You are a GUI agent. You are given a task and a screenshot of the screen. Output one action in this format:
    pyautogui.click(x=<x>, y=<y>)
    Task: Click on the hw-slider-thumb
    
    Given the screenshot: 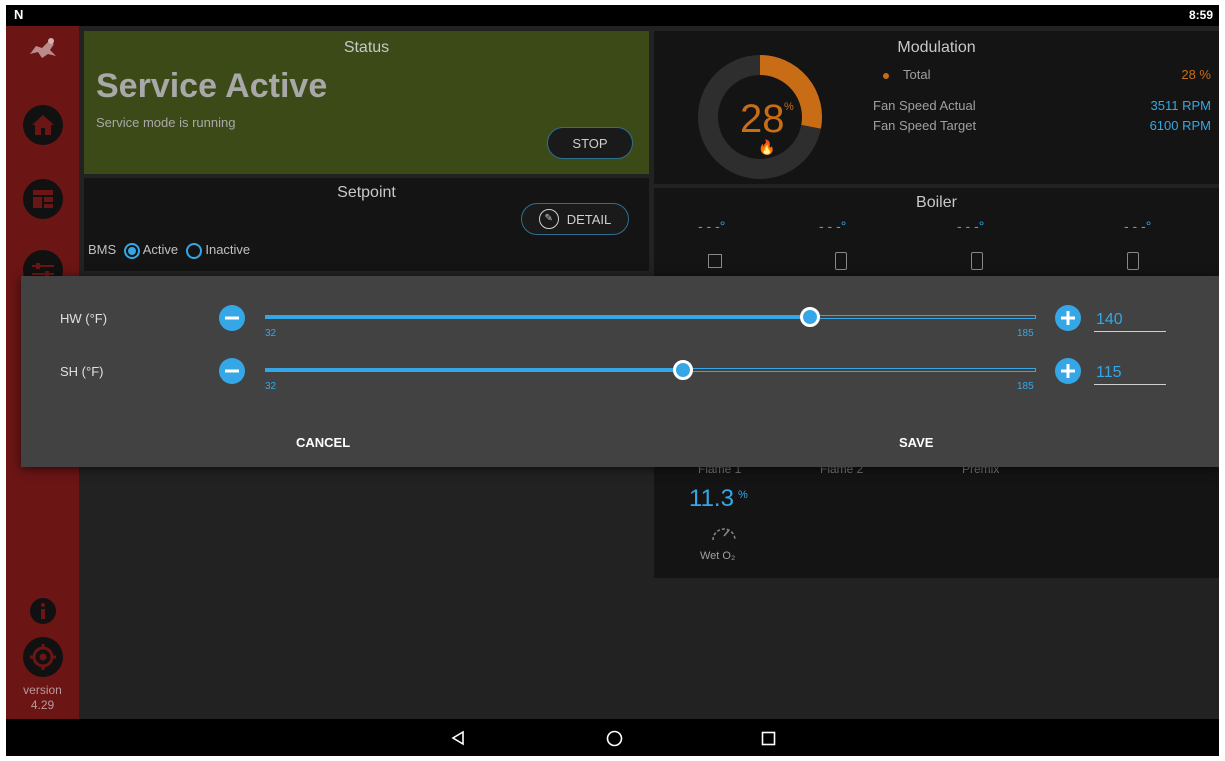 What is the action you would take?
    pyautogui.click(x=810, y=317)
    